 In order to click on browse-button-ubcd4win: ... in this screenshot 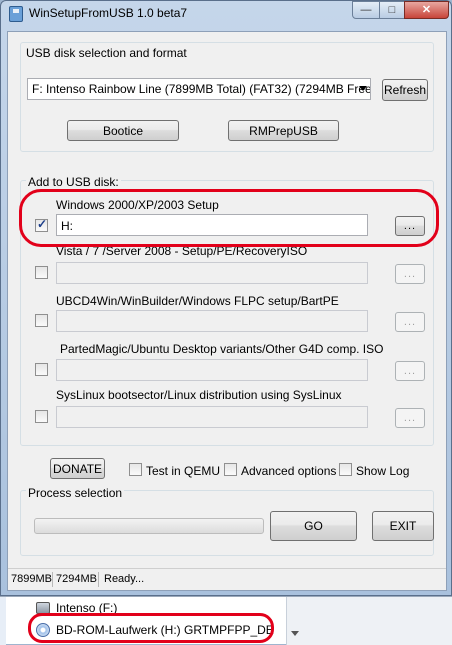, I will do `click(410, 322)`.